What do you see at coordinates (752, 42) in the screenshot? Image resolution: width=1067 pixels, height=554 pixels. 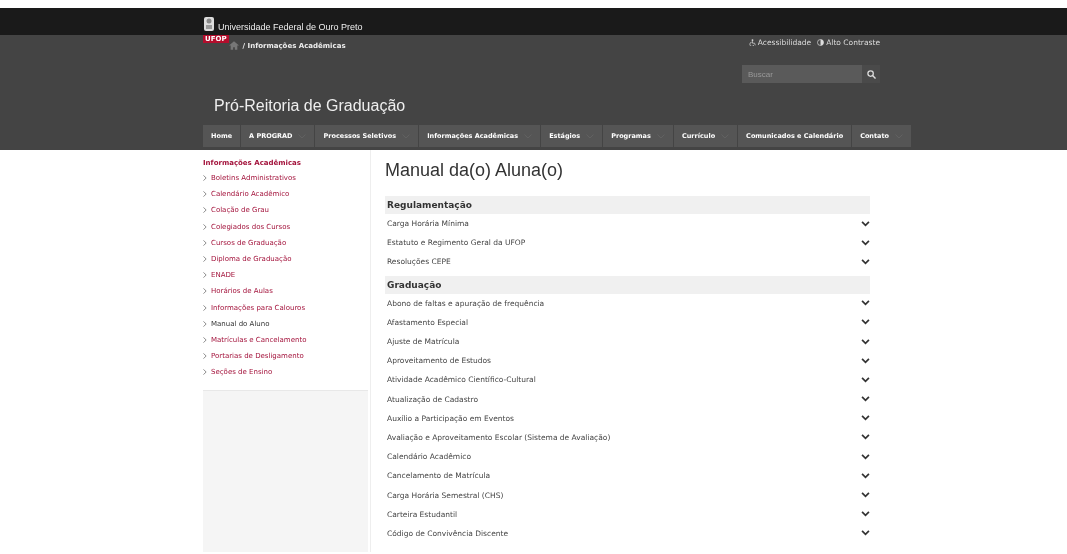 I see `wheelchair-icon` at bounding box center [752, 42].